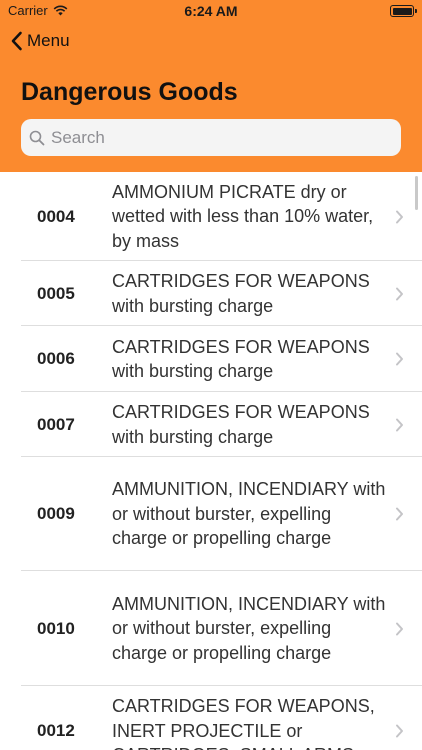 The image size is (422, 750). What do you see at coordinates (56, 730) in the screenshot?
I see `un-code: 0012` at bounding box center [56, 730].